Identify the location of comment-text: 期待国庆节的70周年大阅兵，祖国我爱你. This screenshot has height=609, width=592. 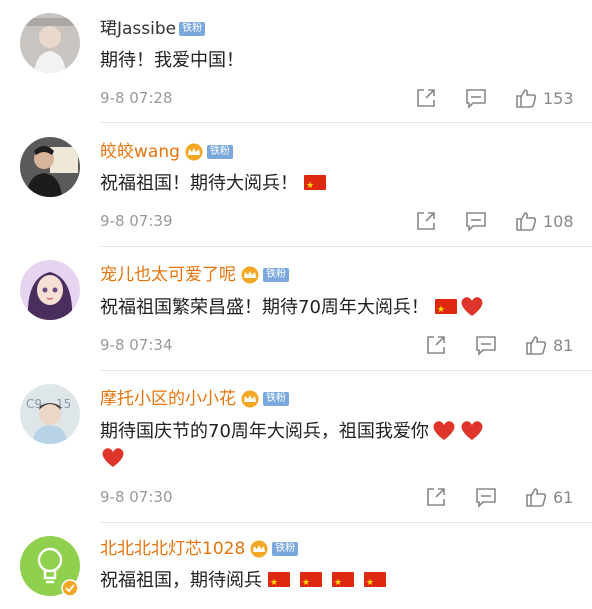
(292, 445).